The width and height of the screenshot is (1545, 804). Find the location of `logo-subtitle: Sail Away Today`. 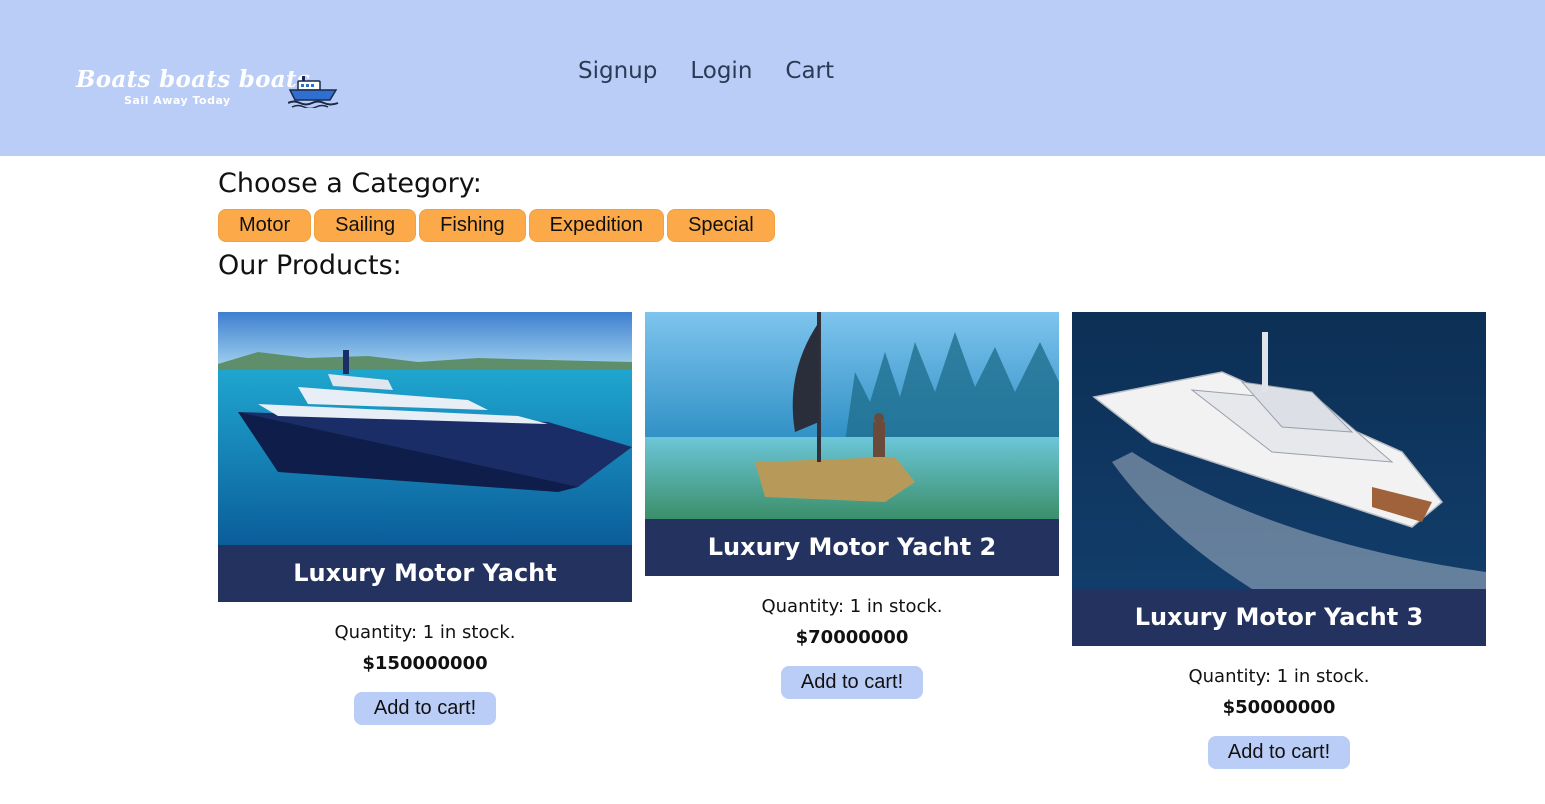

logo-subtitle: Sail Away Today is located at coordinates (177, 100).